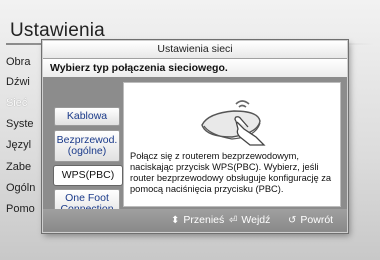  I want to click on return-hint-label: Powrót, so click(317, 220).